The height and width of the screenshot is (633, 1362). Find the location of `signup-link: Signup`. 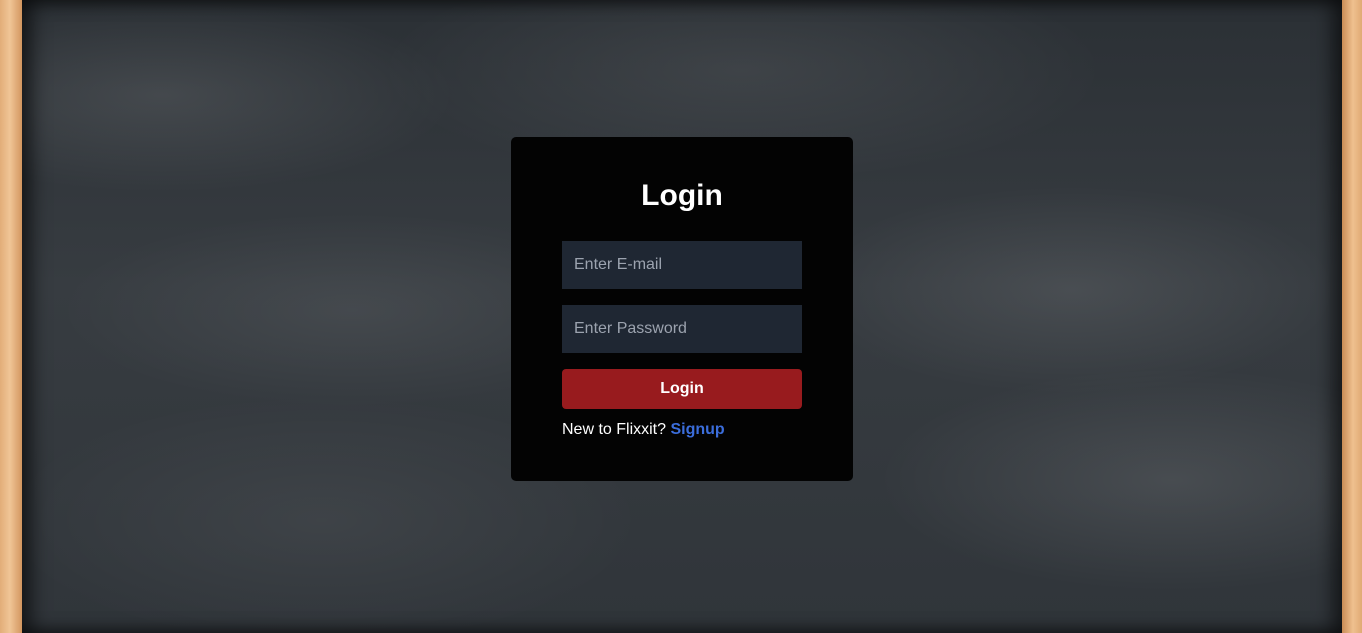

signup-link: Signup is located at coordinates (697, 429).